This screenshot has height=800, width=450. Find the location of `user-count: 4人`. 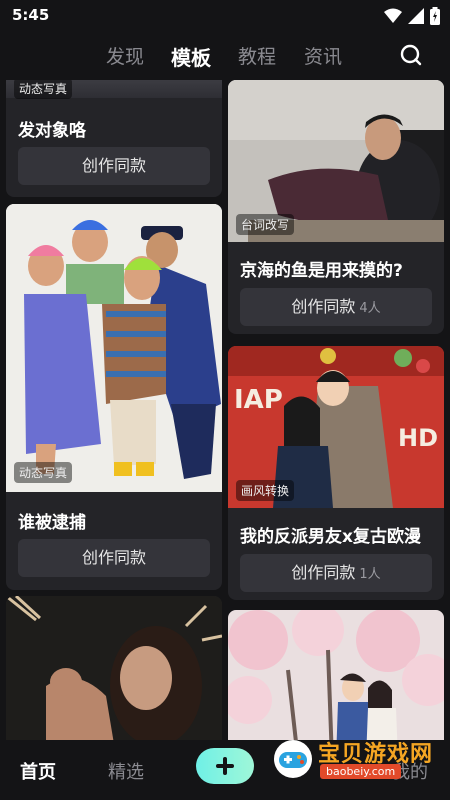

user-count: 4人 is located at coordinates (370, 308).